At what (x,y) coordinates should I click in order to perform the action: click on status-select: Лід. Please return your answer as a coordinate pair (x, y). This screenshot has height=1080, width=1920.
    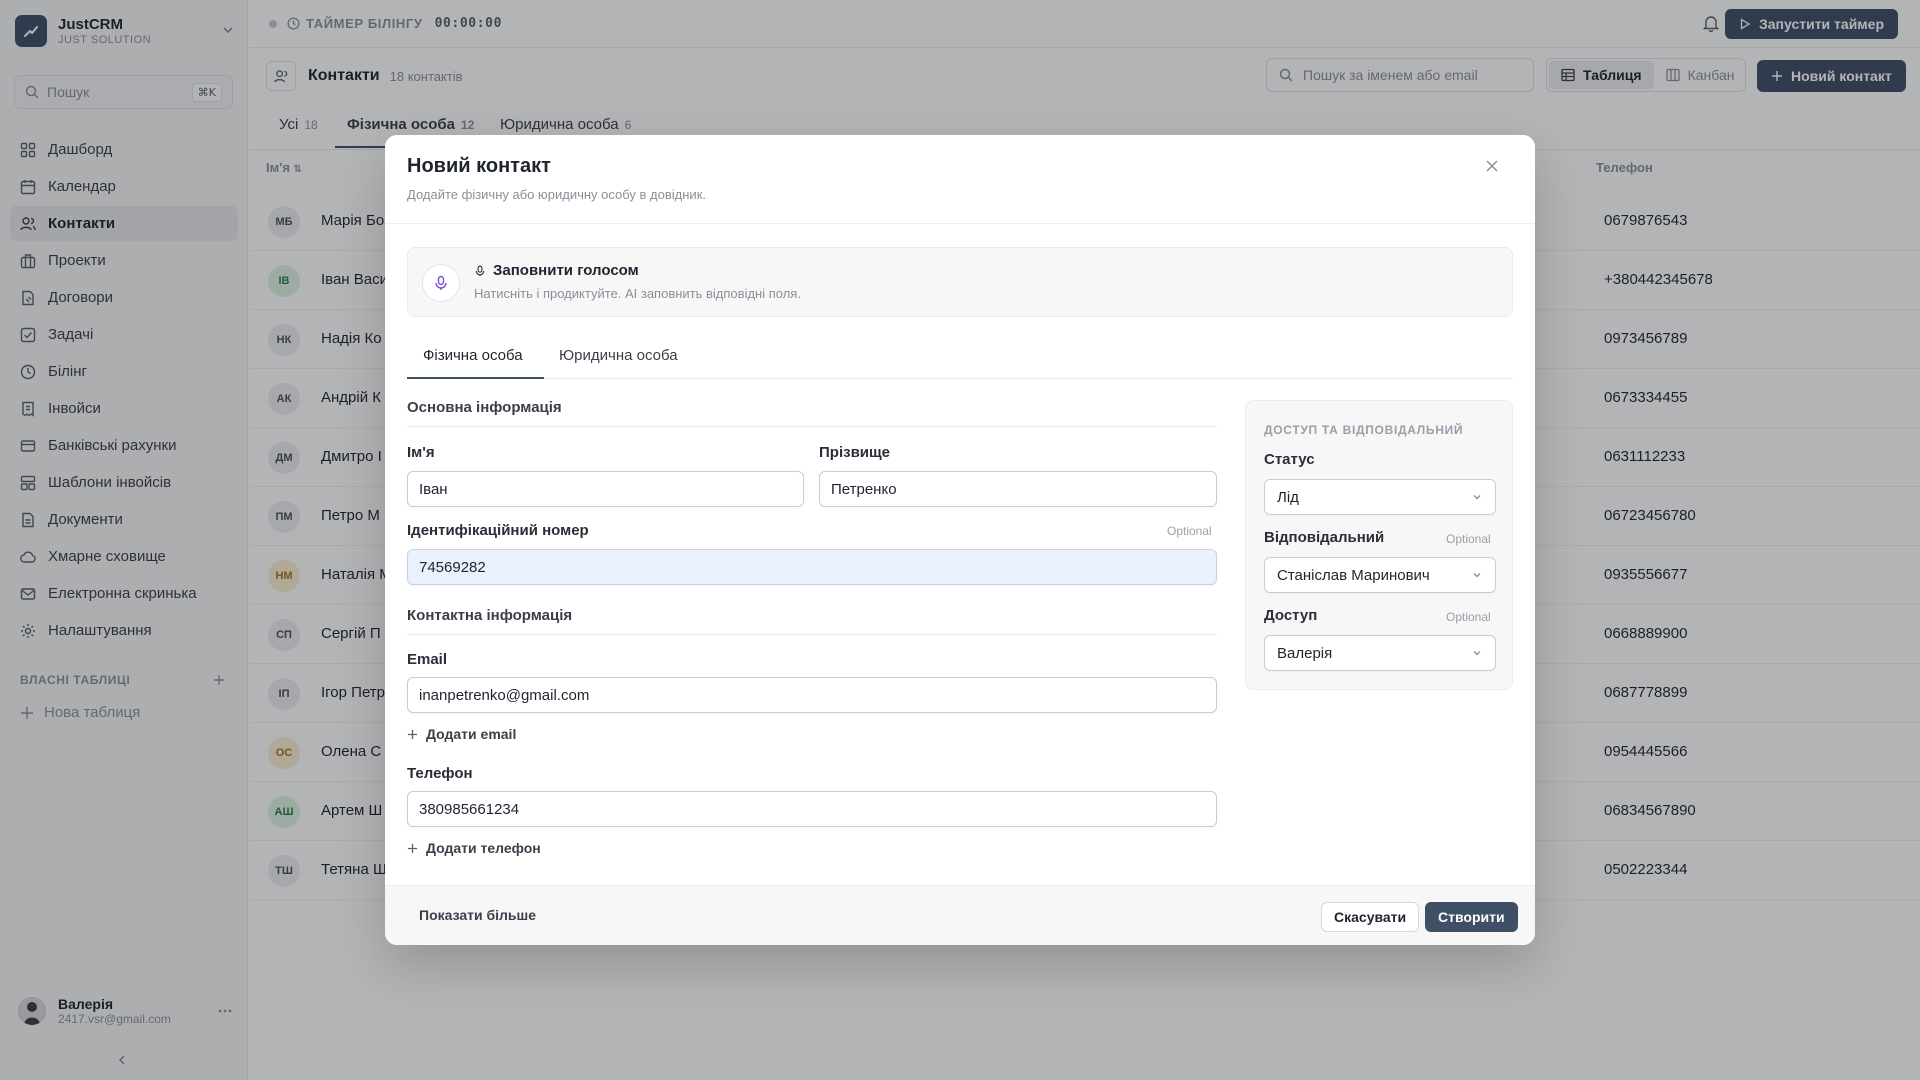
    Looking at the image, I should click on (1380, 497).